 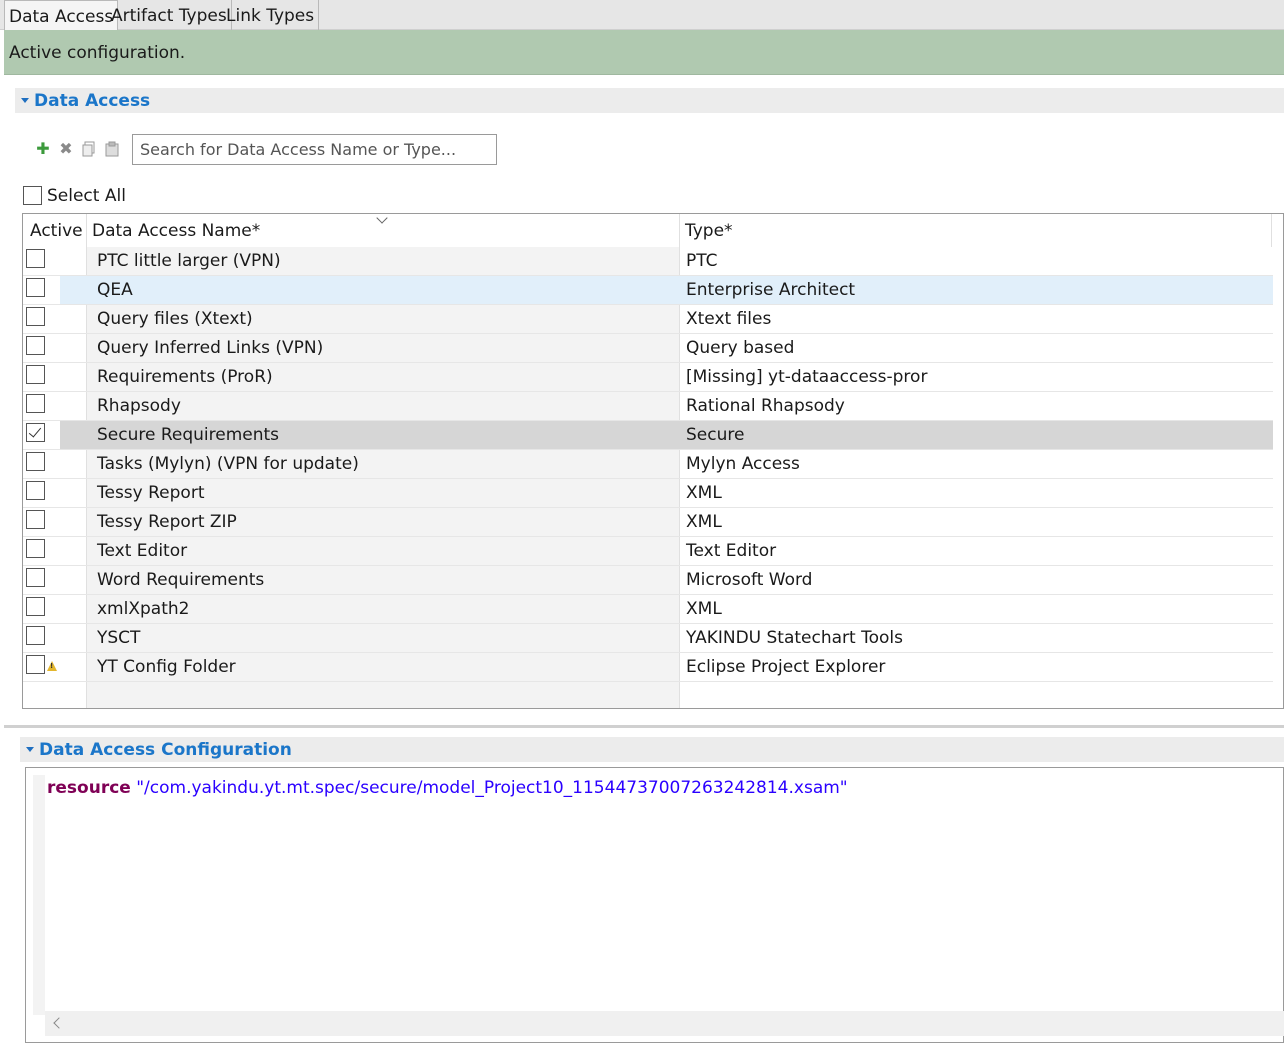 I want to click on data-access-name: Tasks (Mylyn) (VPN for update), so click(x=228, y=464).